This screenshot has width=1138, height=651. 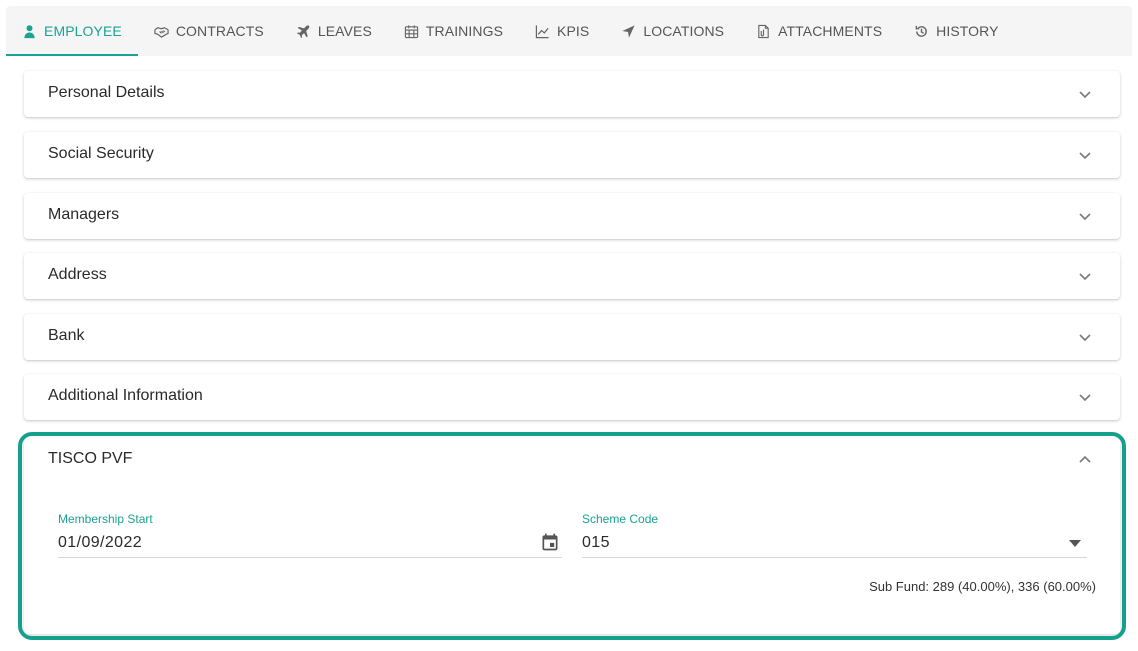 I want to click on tab-label: Attachments, so click(x=830, y=31).